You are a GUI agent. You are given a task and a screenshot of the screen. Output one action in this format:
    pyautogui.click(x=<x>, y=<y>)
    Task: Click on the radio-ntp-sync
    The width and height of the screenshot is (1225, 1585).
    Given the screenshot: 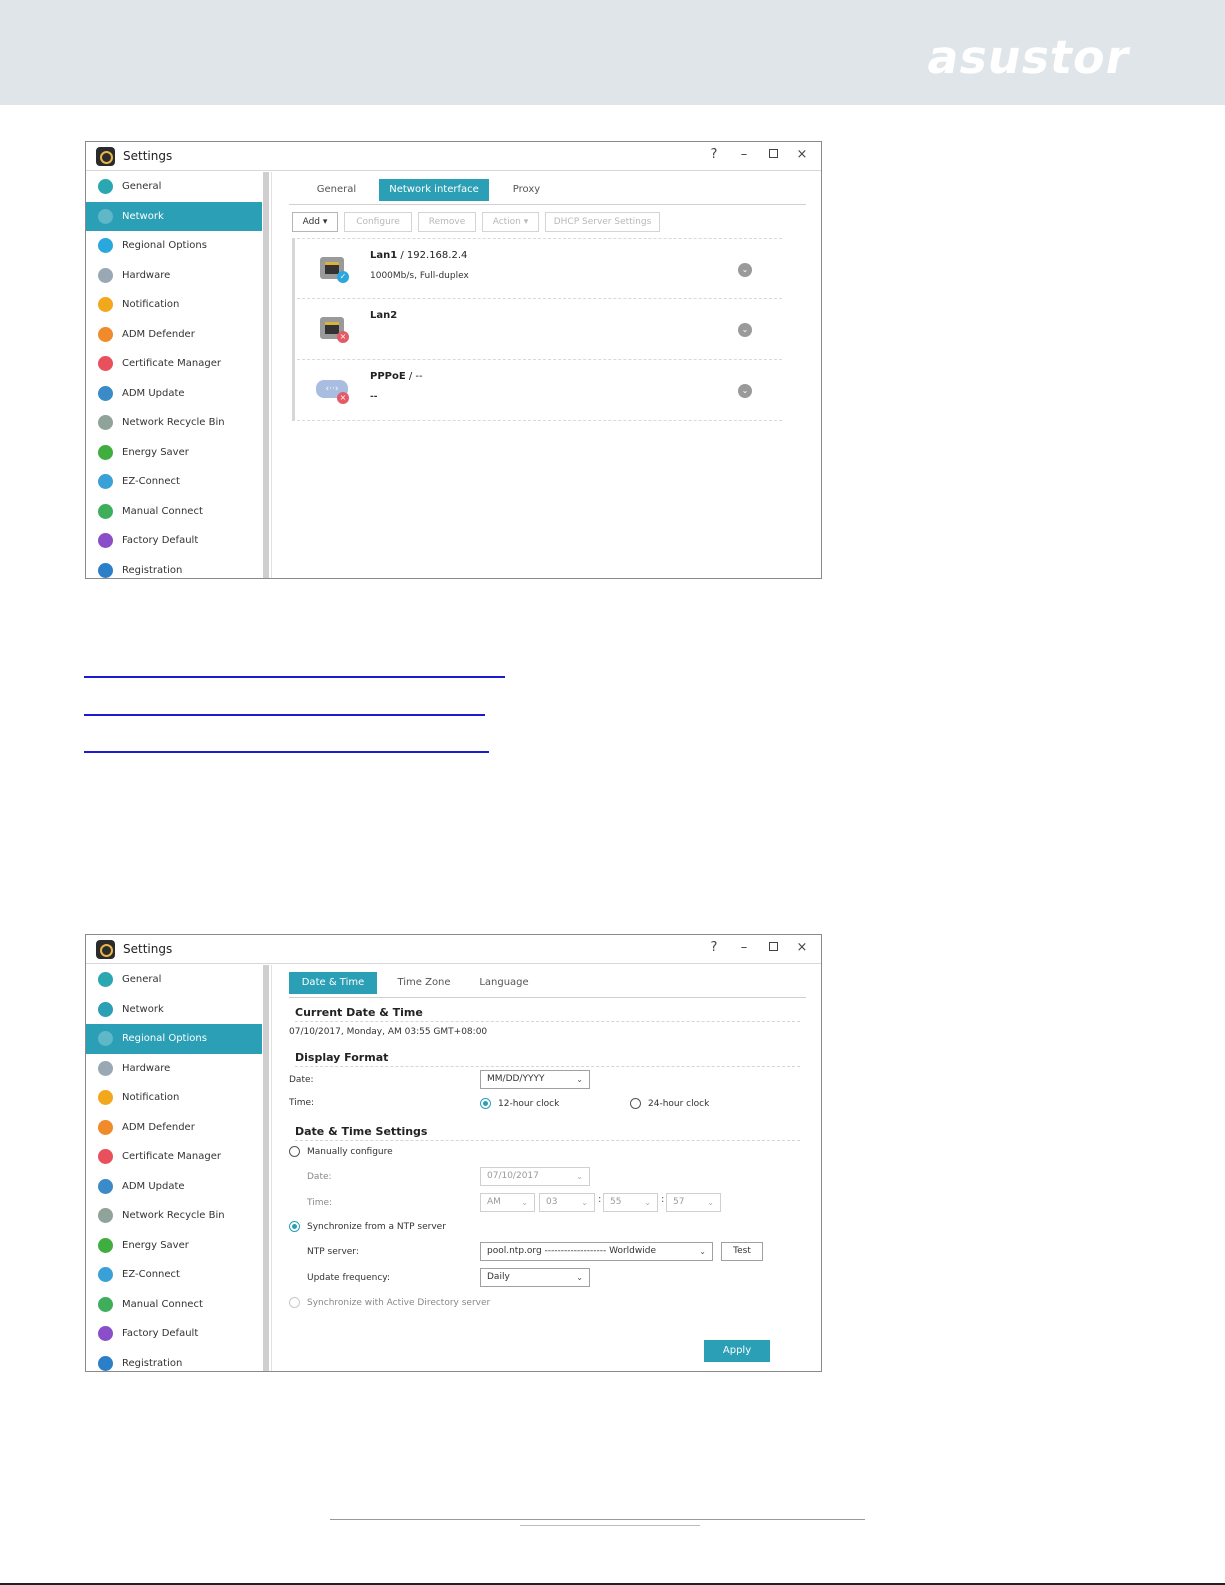 What is the action you would take?
    pyautogui.click(x=294, y=1226)
    